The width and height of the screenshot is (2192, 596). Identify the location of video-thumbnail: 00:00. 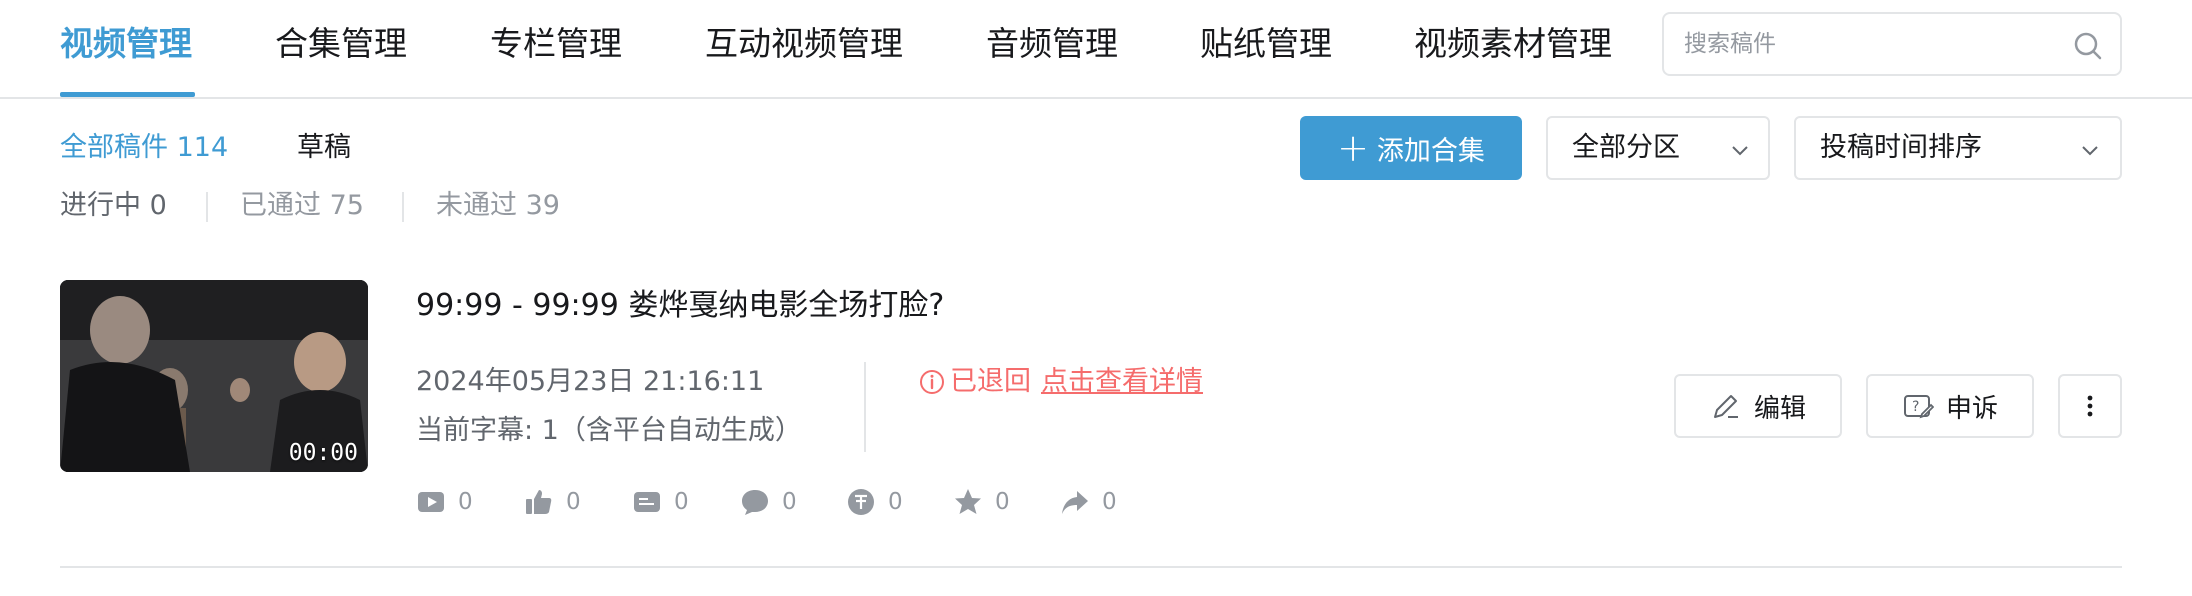
(214, 376).